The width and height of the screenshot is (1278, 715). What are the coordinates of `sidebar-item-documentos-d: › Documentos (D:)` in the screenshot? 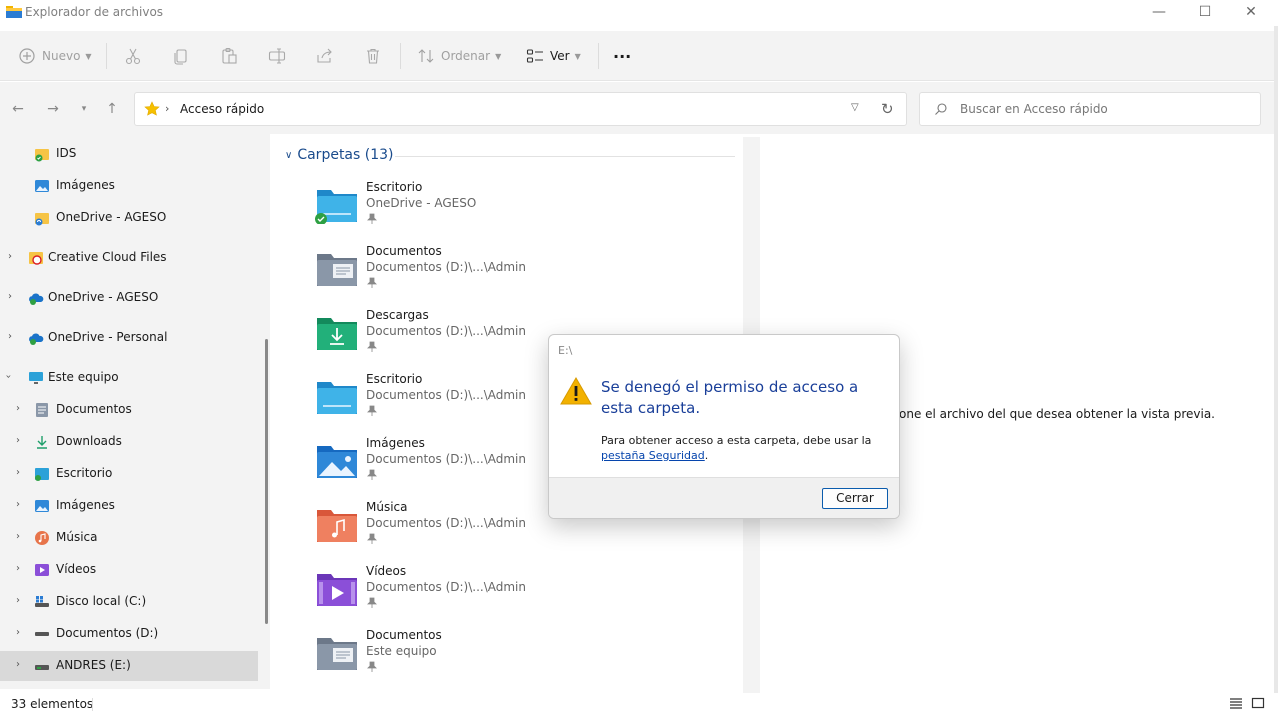 It's located at (129, 634).